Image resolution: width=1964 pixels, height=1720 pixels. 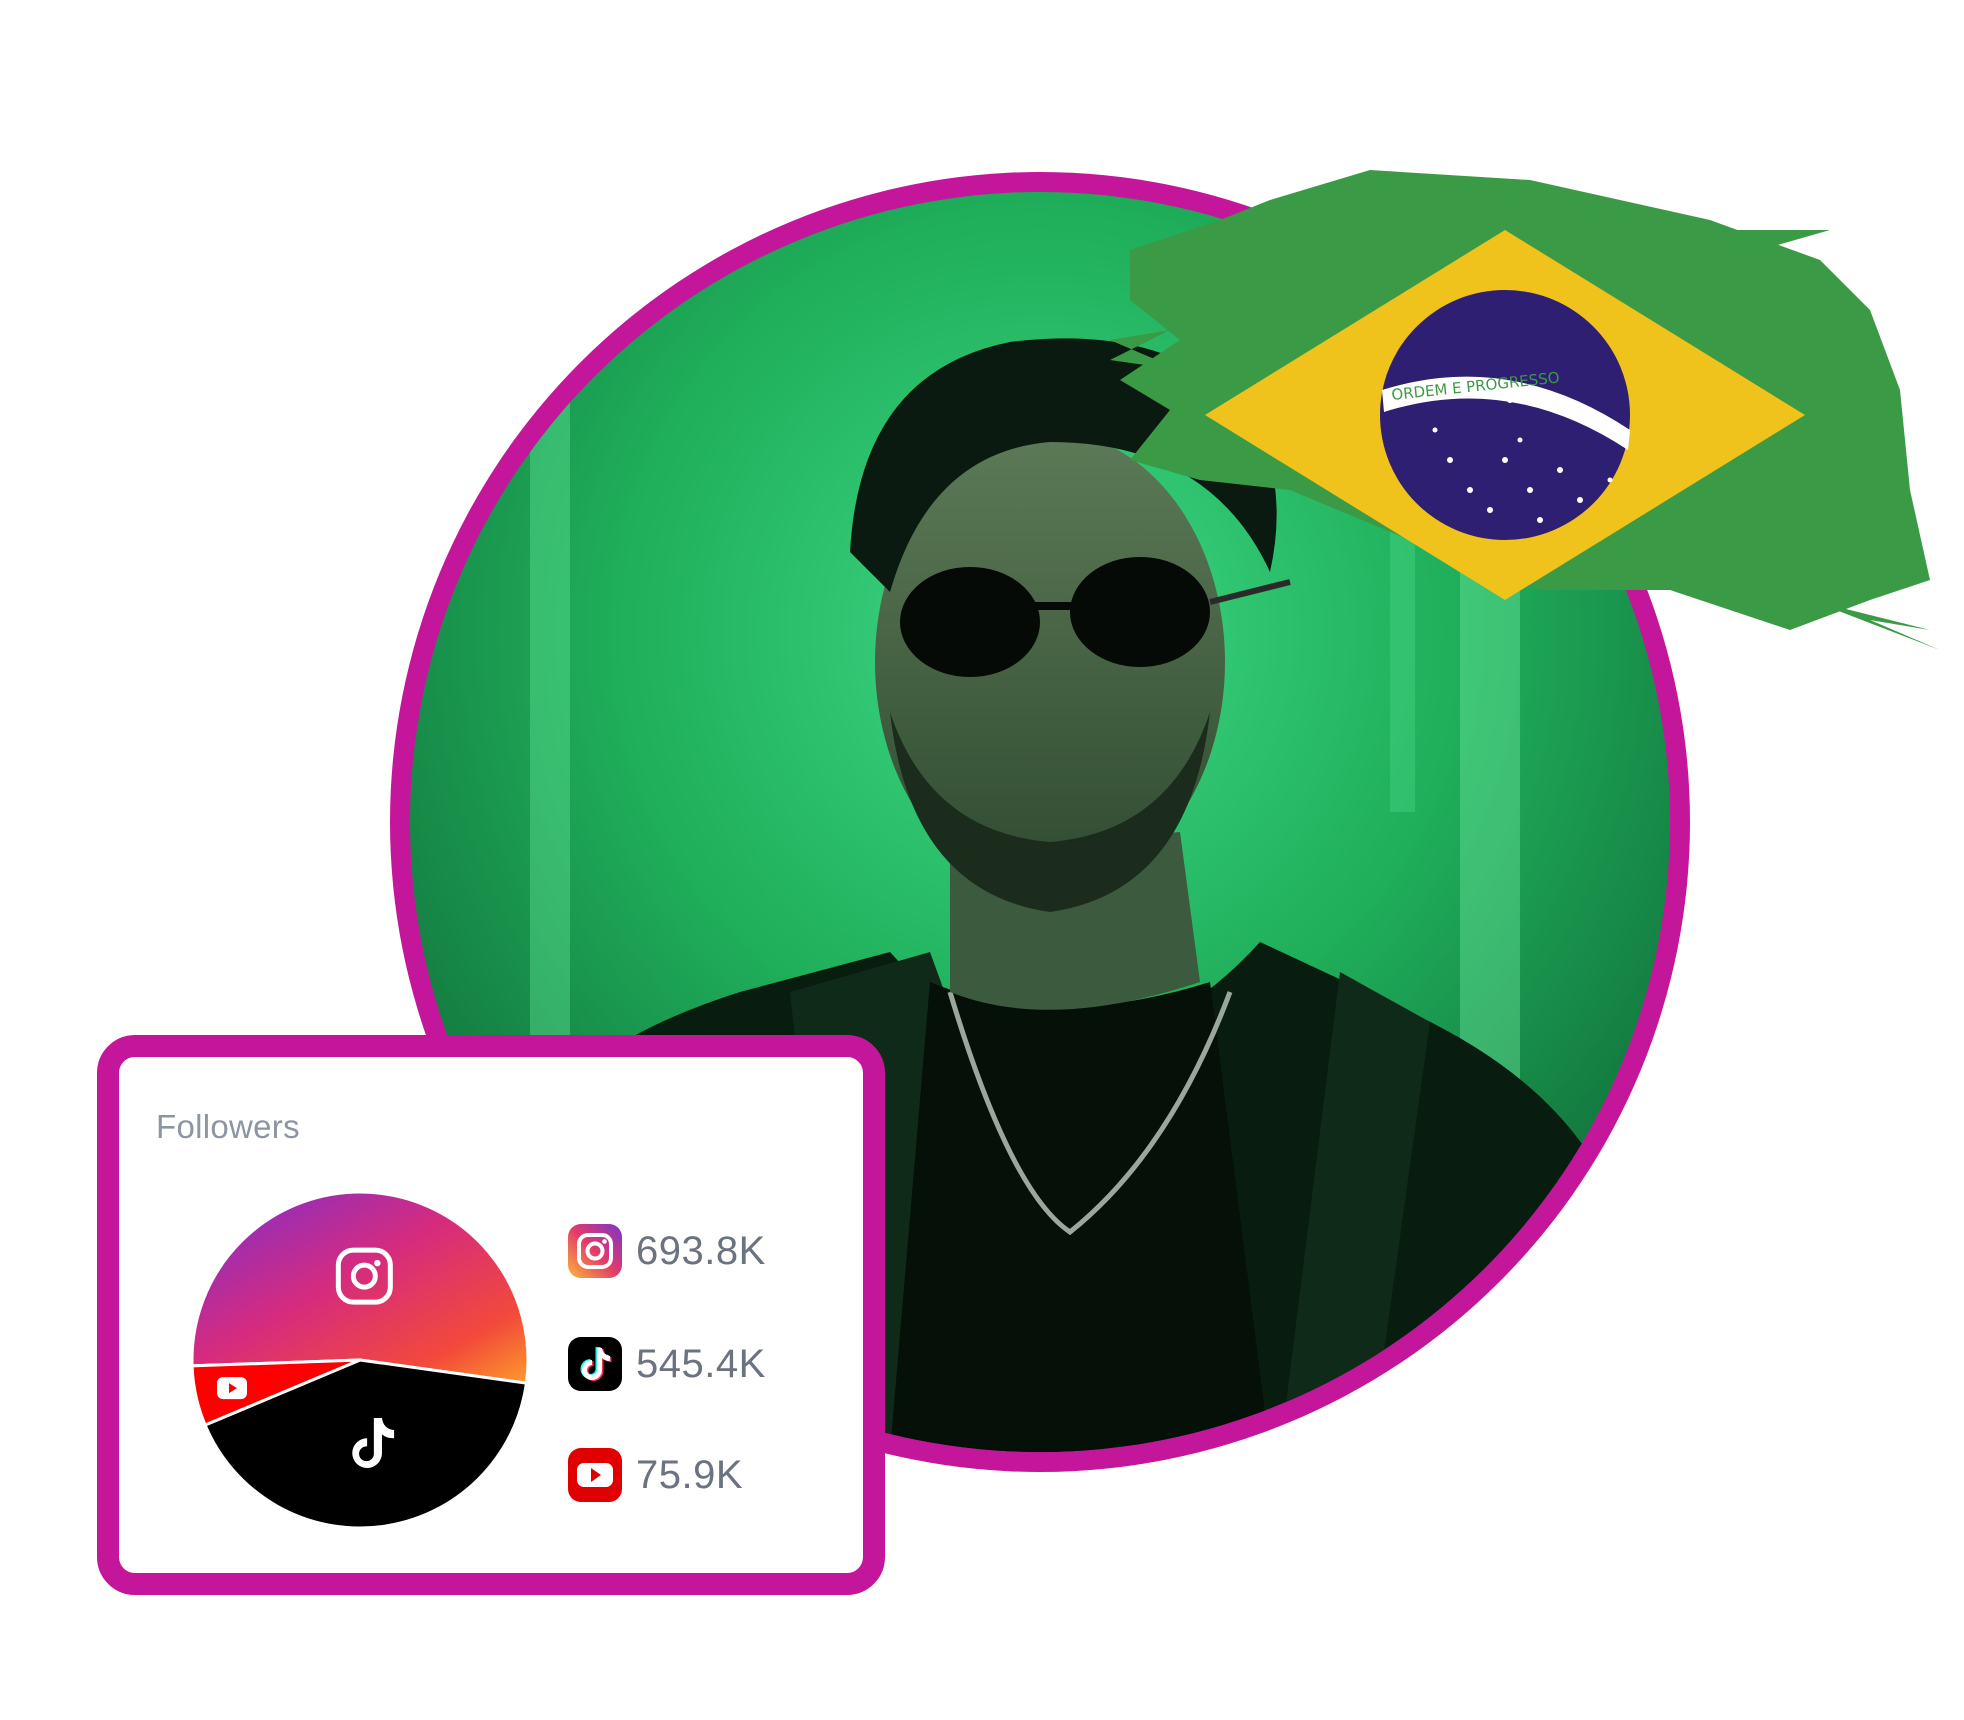 I want to click on instagram-followers-value: 693.8K, so click(x=701, y=1250).